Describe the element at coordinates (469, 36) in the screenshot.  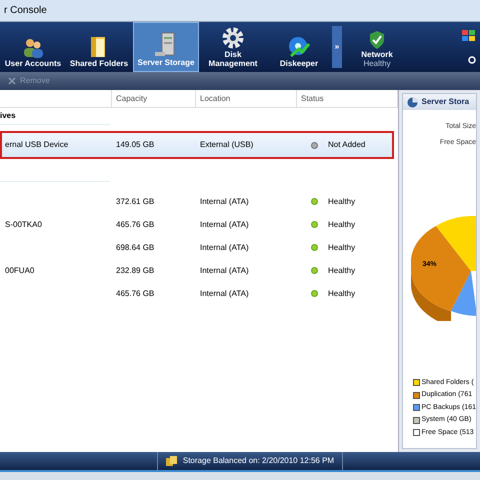
I see `windows-logo-icon` at that location.